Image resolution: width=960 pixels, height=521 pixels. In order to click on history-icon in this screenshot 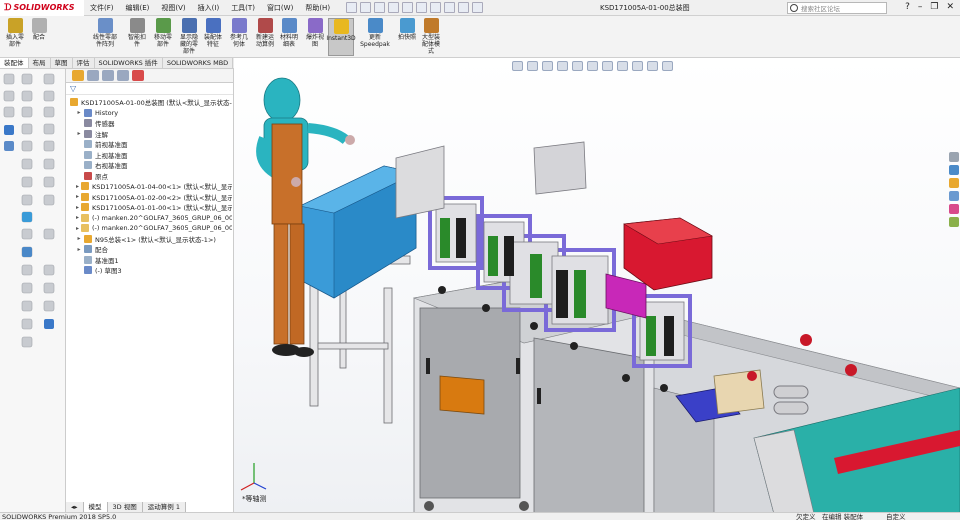, I will do `click(88, 112)`.